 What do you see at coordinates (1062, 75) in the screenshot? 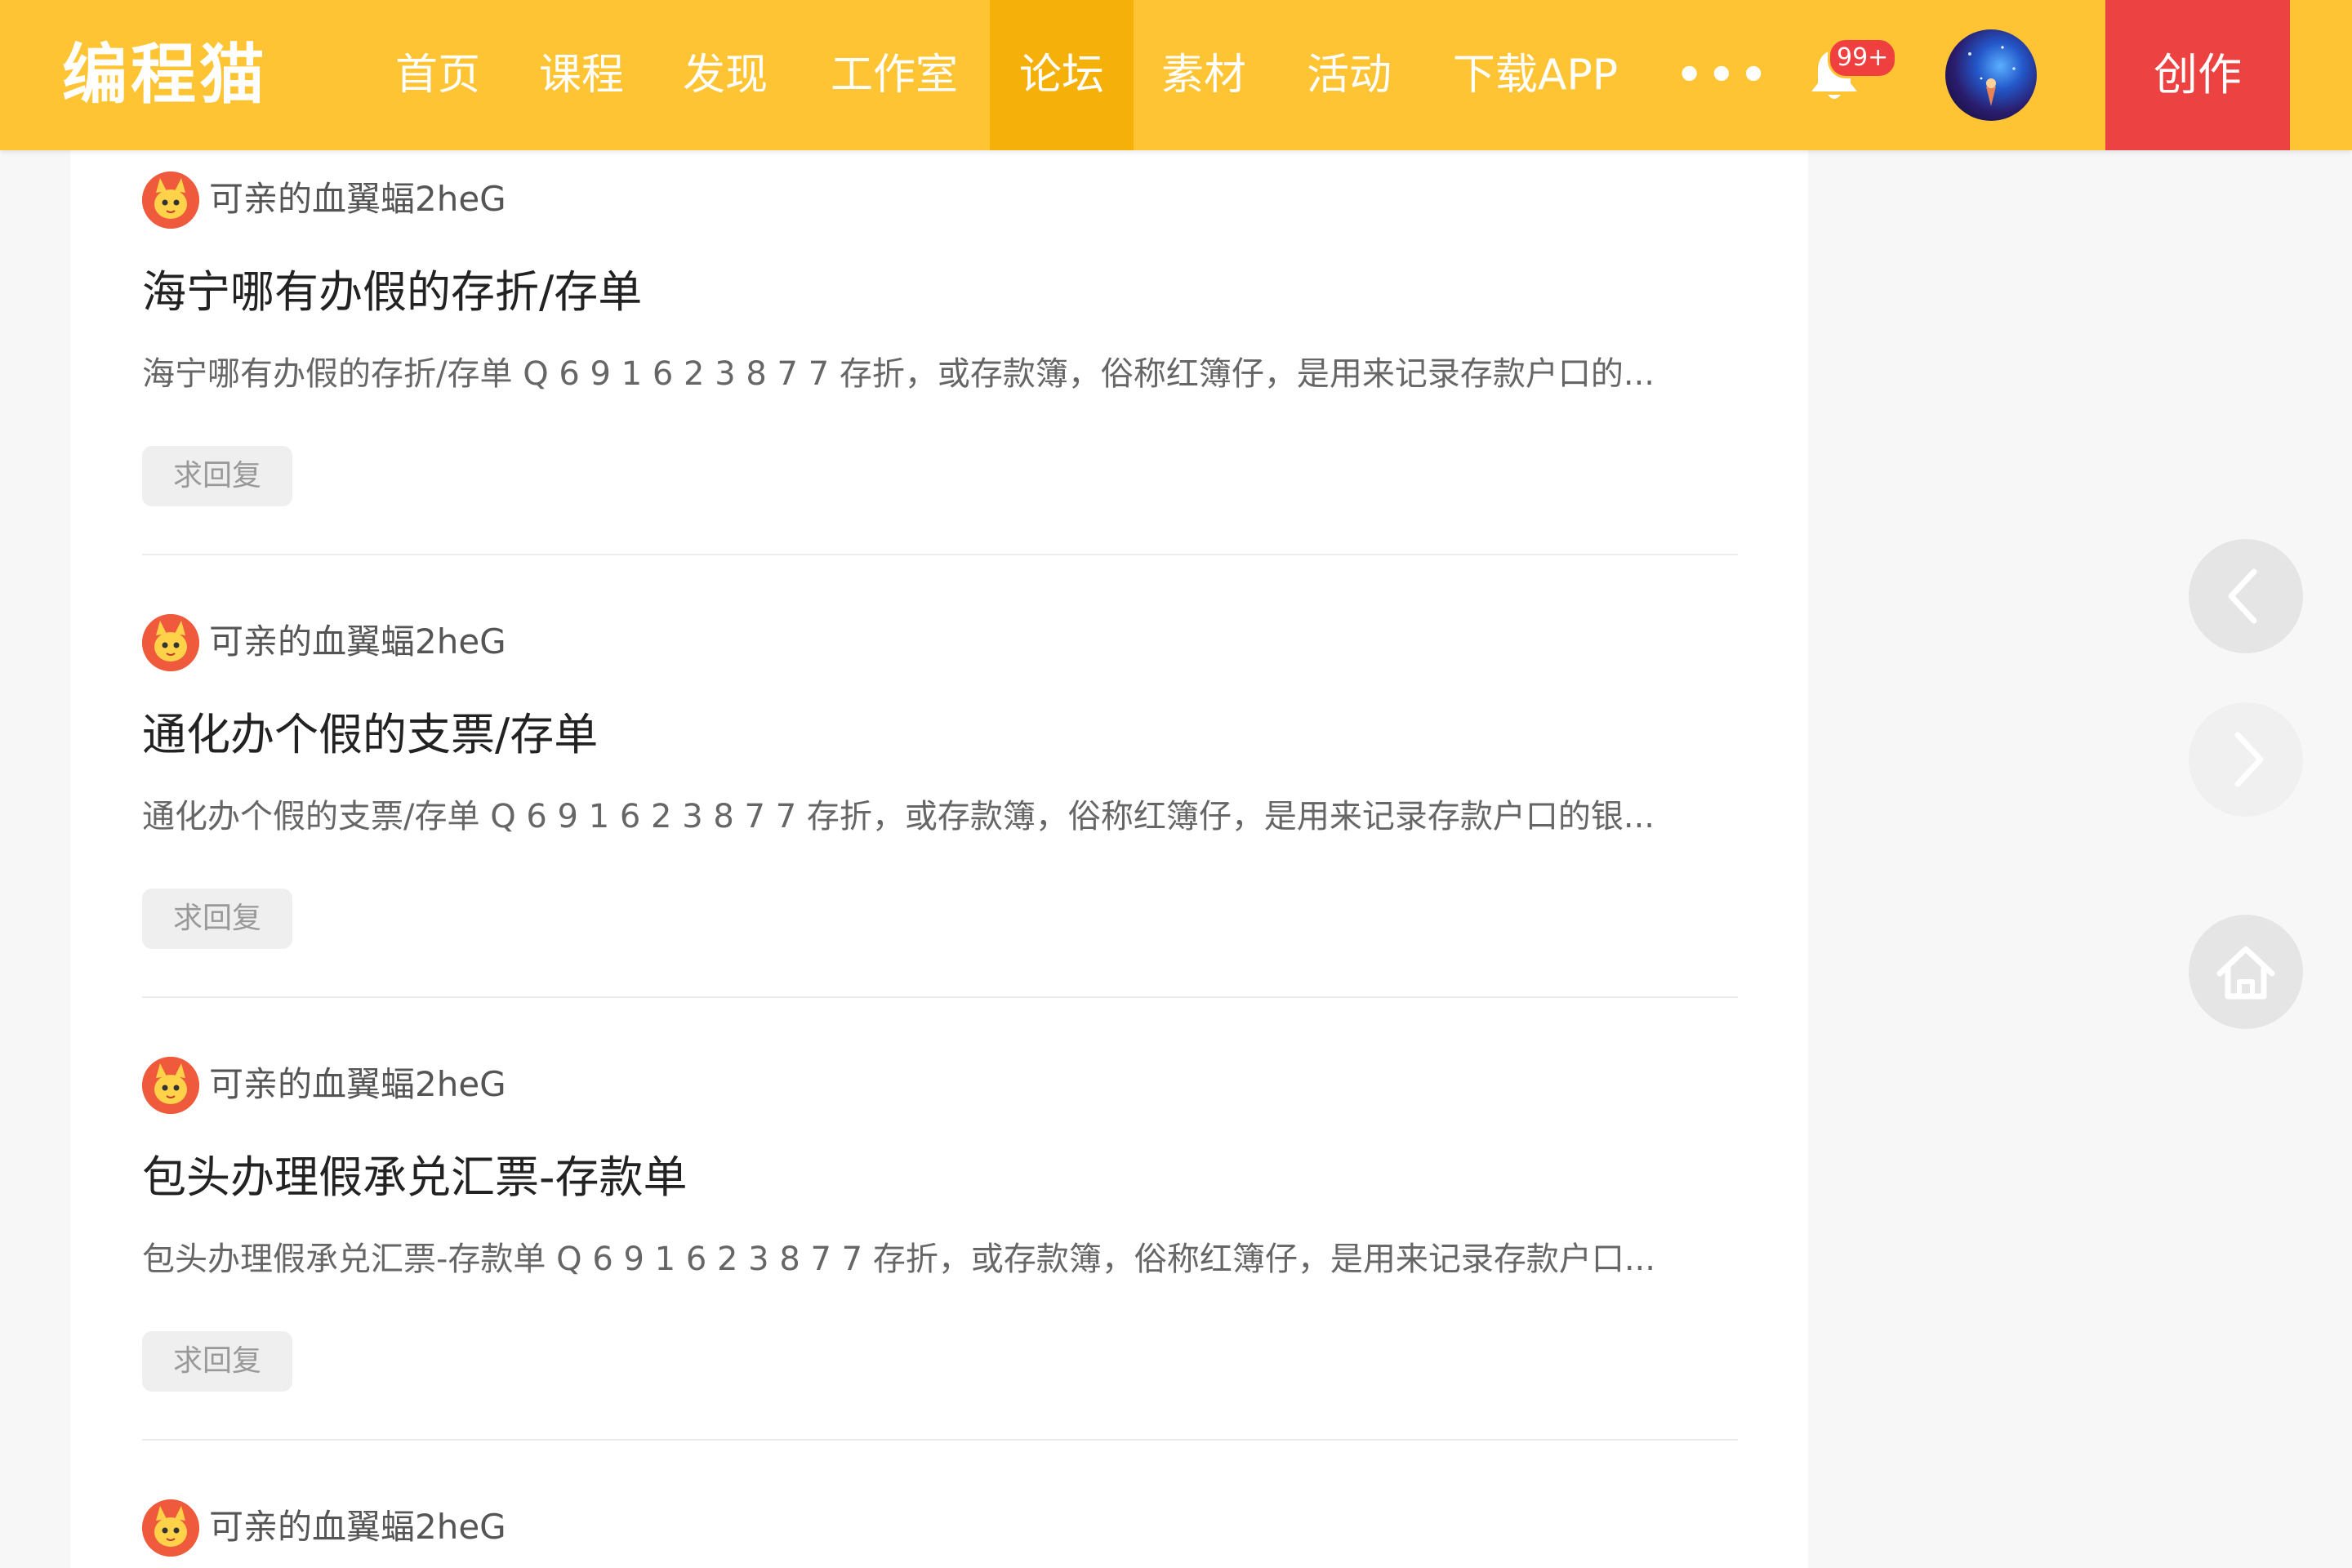
I see `nav-forum: 论坛` at bounding box center [1062, 75].